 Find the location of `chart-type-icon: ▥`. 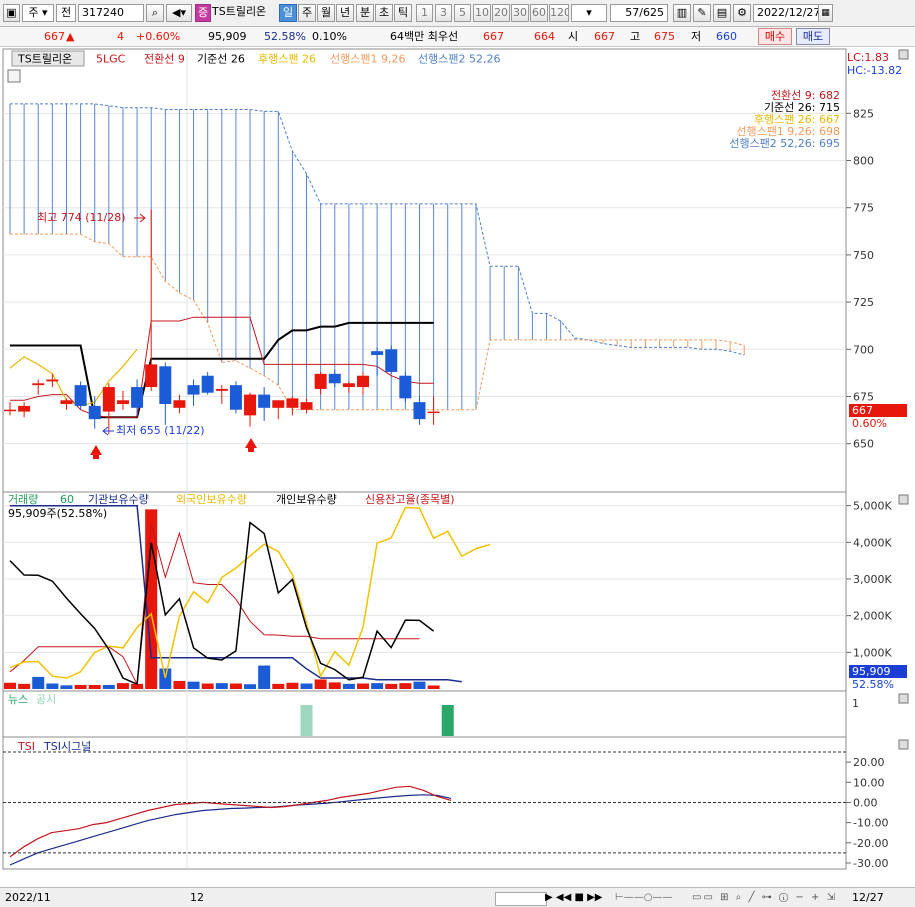

chart-type-icon: ▥ is located at coordinates (682, 13).